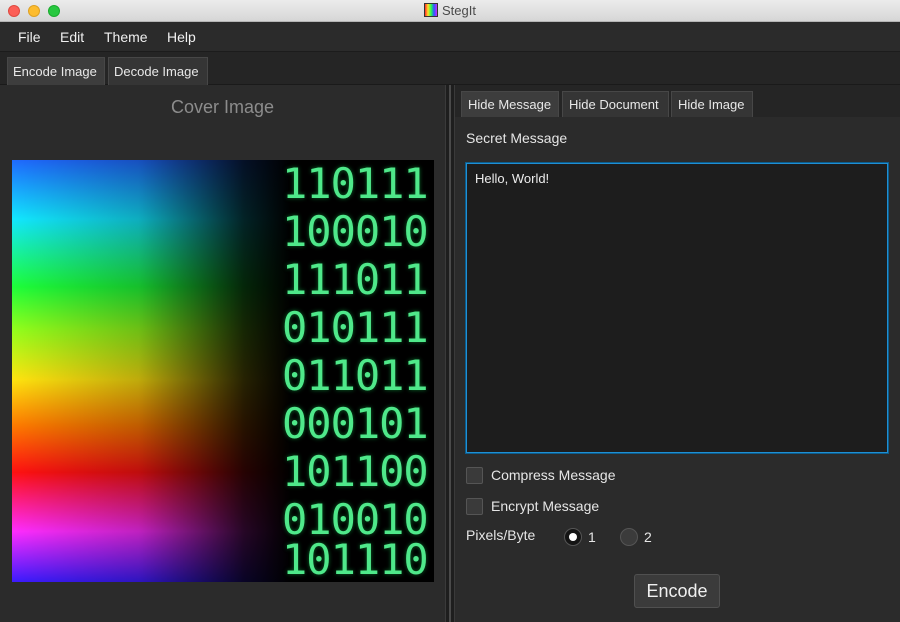  I want to click on menu-file: File, so click(29, 37).